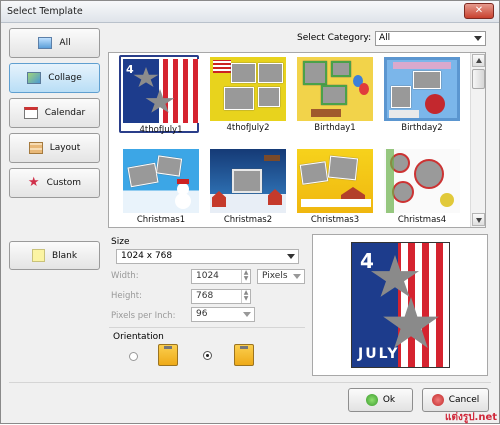 The width and height of the screenshot is (500, 425). Describe the element at coordinates (221, 276) in the screenshot. I see `width-field: 1024 ▲ ▼` at that location.